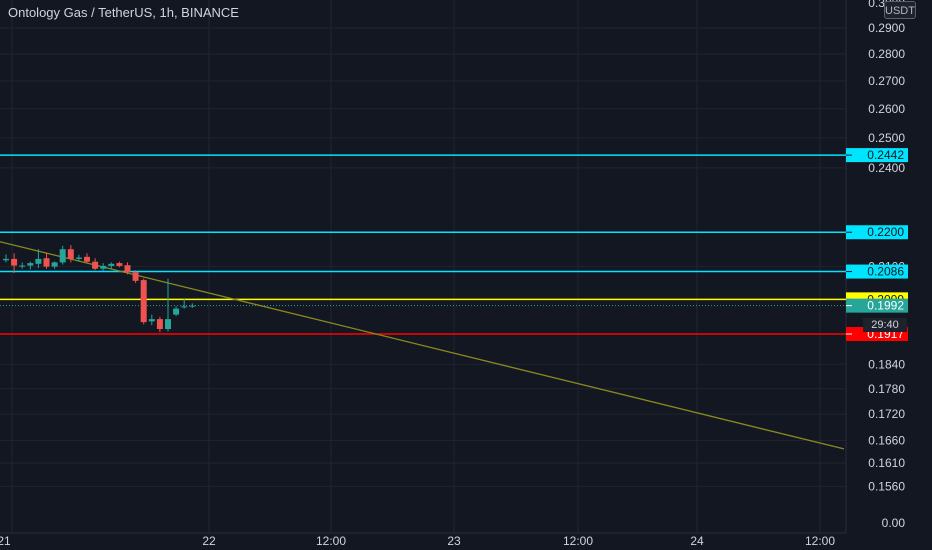  What do you see at coordinates (885, 306) in the screenshot?
I see `current-price-label: 0.1992` at bounding box center [885, 306].